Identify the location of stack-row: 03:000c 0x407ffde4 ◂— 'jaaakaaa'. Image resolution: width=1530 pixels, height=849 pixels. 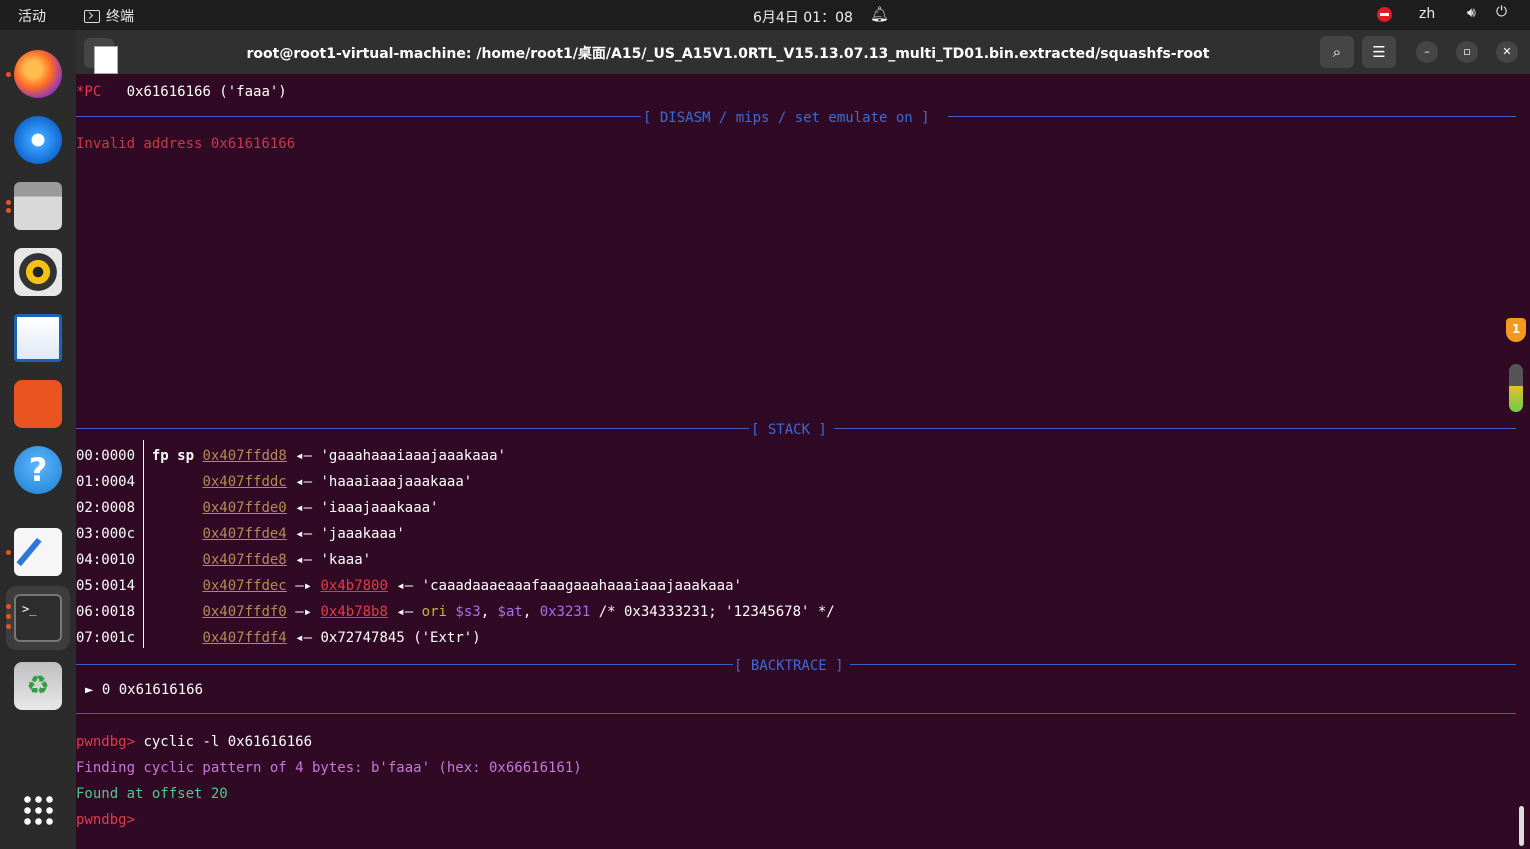
(240, 534).